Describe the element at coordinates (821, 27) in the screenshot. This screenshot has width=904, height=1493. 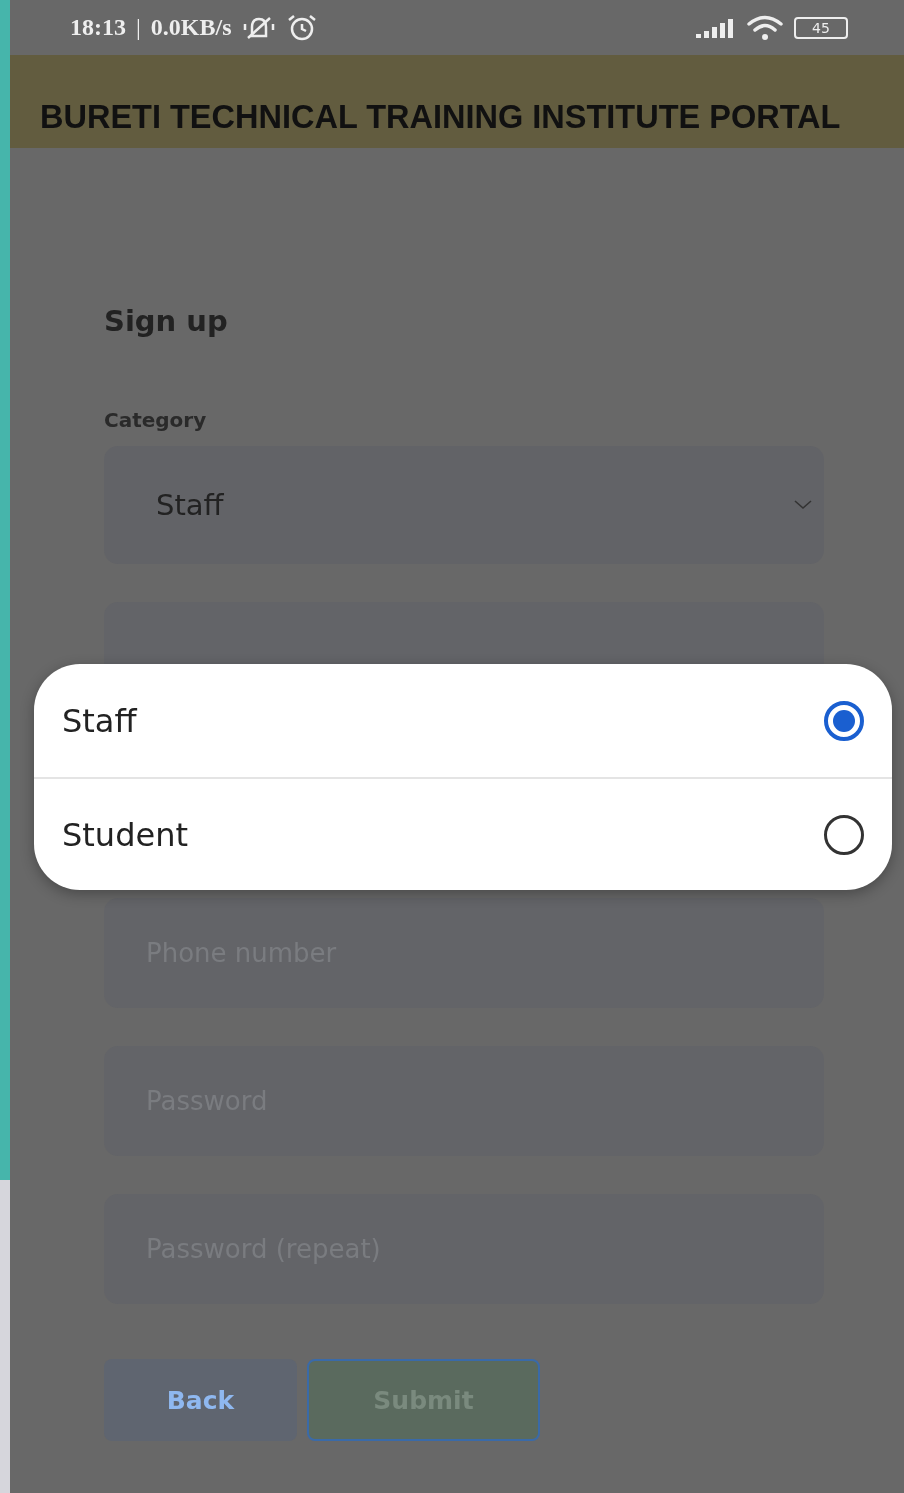
I see `battery-level: 45` at that location.